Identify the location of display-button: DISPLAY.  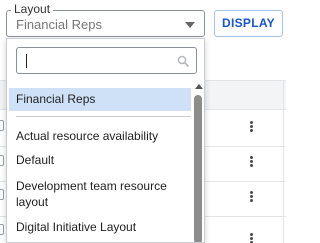
(248, 23).